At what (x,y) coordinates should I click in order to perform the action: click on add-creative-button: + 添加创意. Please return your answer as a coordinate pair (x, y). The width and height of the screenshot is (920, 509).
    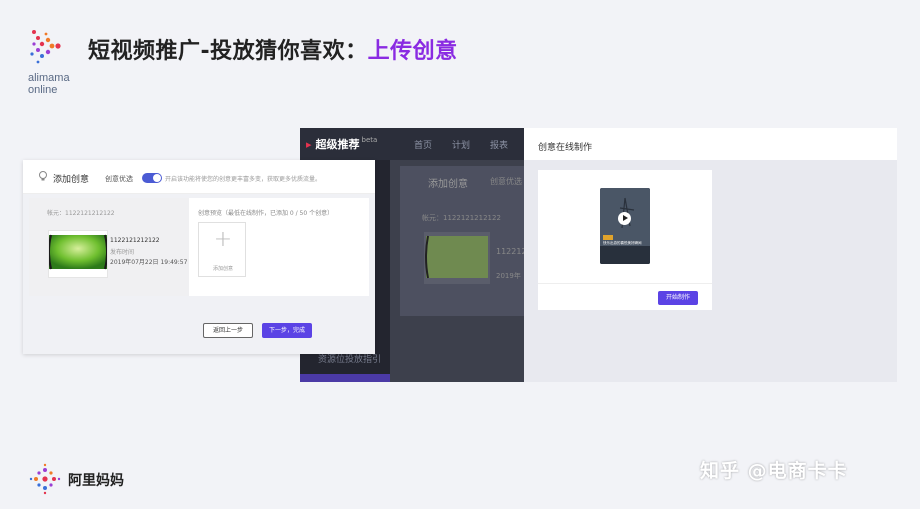
    Looking at the image, I should click on (222, 249).